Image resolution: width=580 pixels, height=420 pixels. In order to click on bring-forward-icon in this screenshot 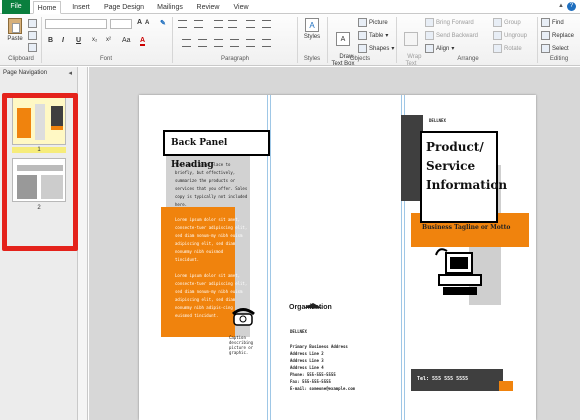, I will do `click(429, 22)`.